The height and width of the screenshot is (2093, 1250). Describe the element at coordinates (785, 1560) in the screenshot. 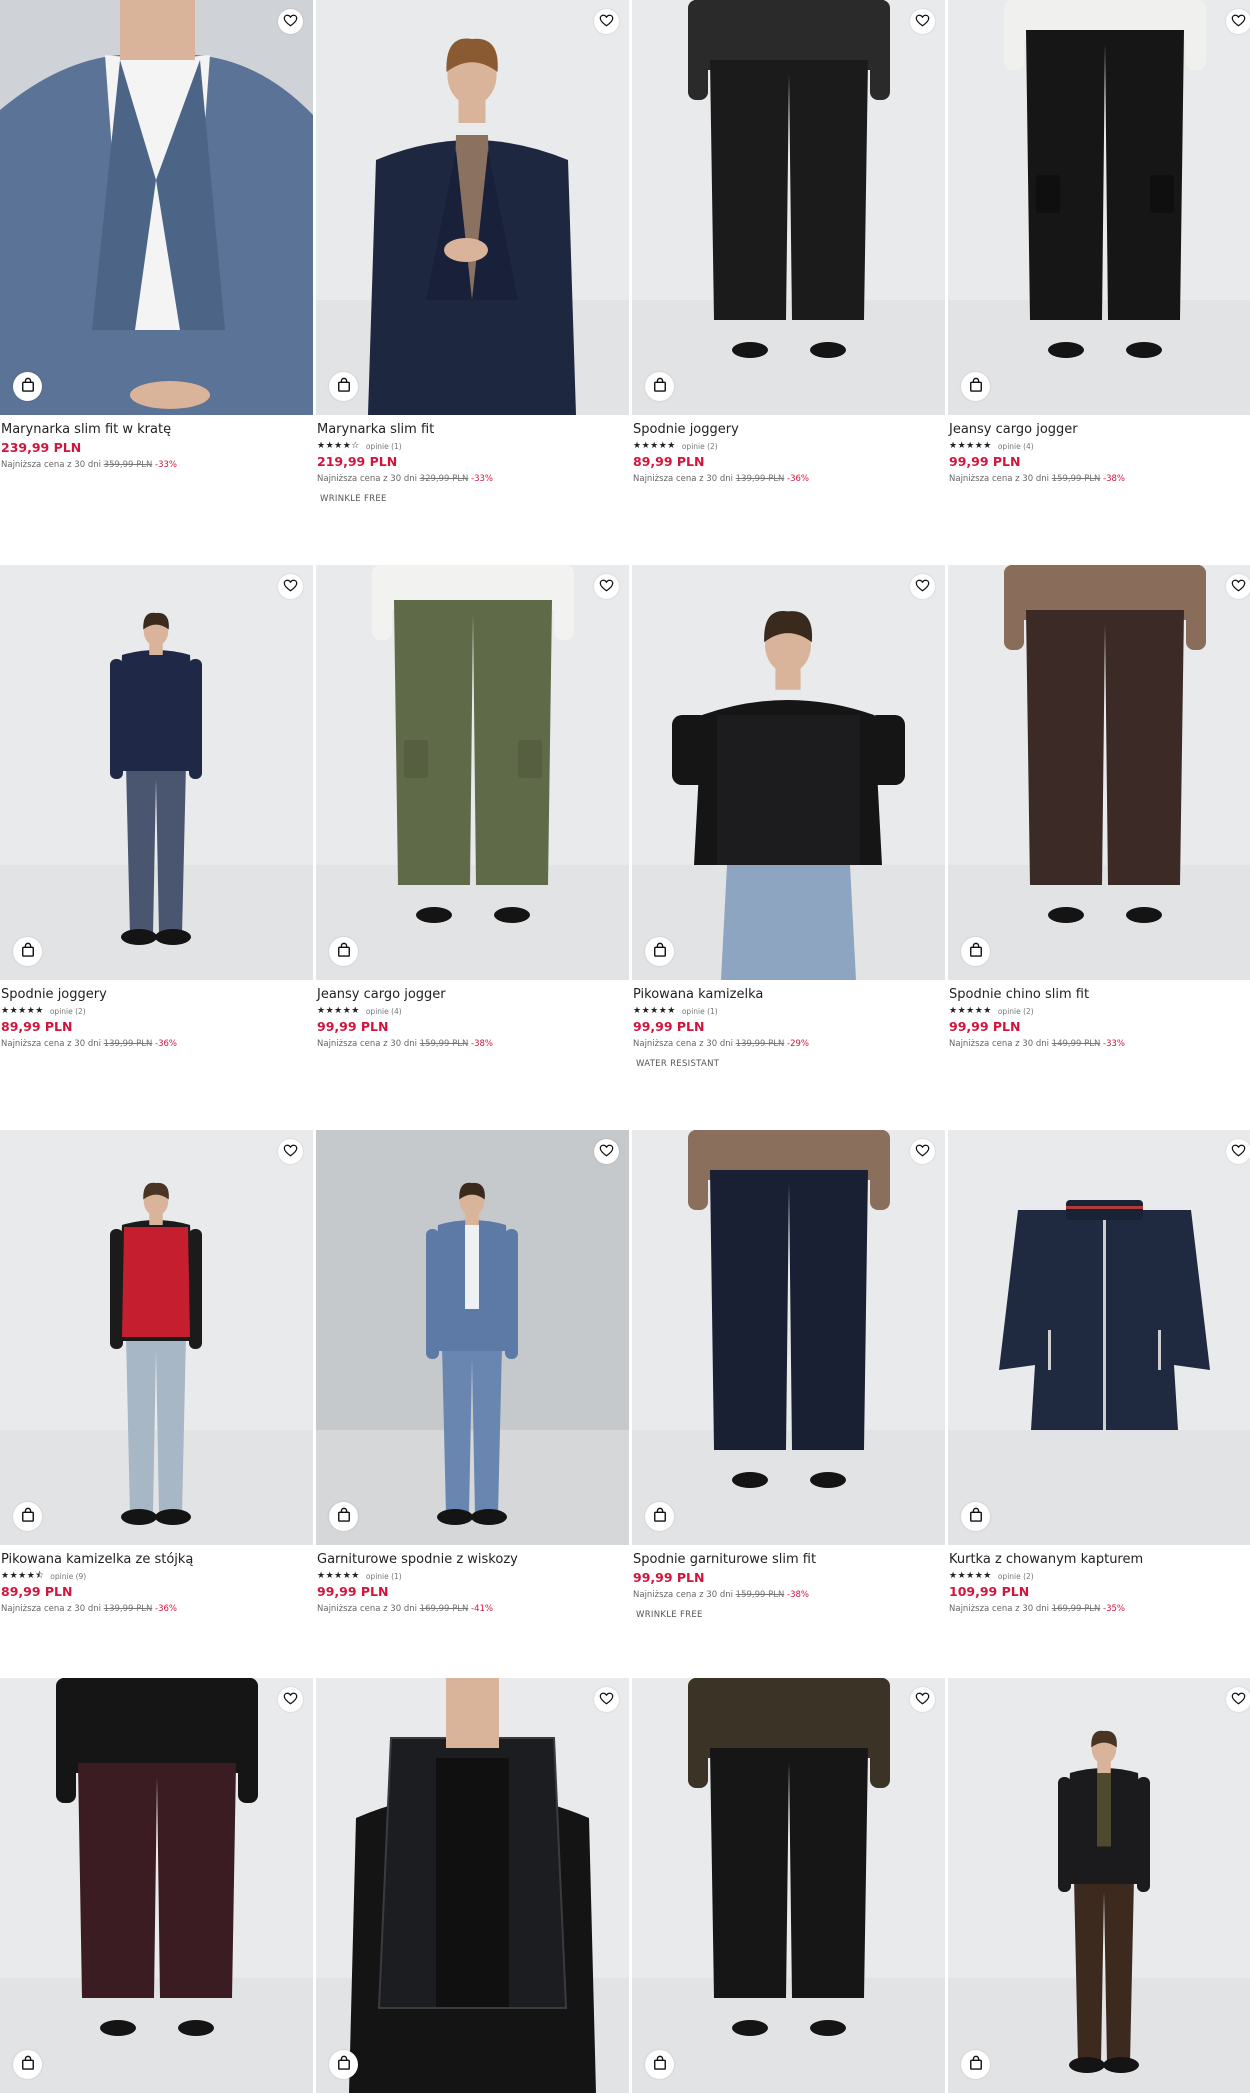

I see `product-name: Spodnie garniturowe slim fit` at that location.